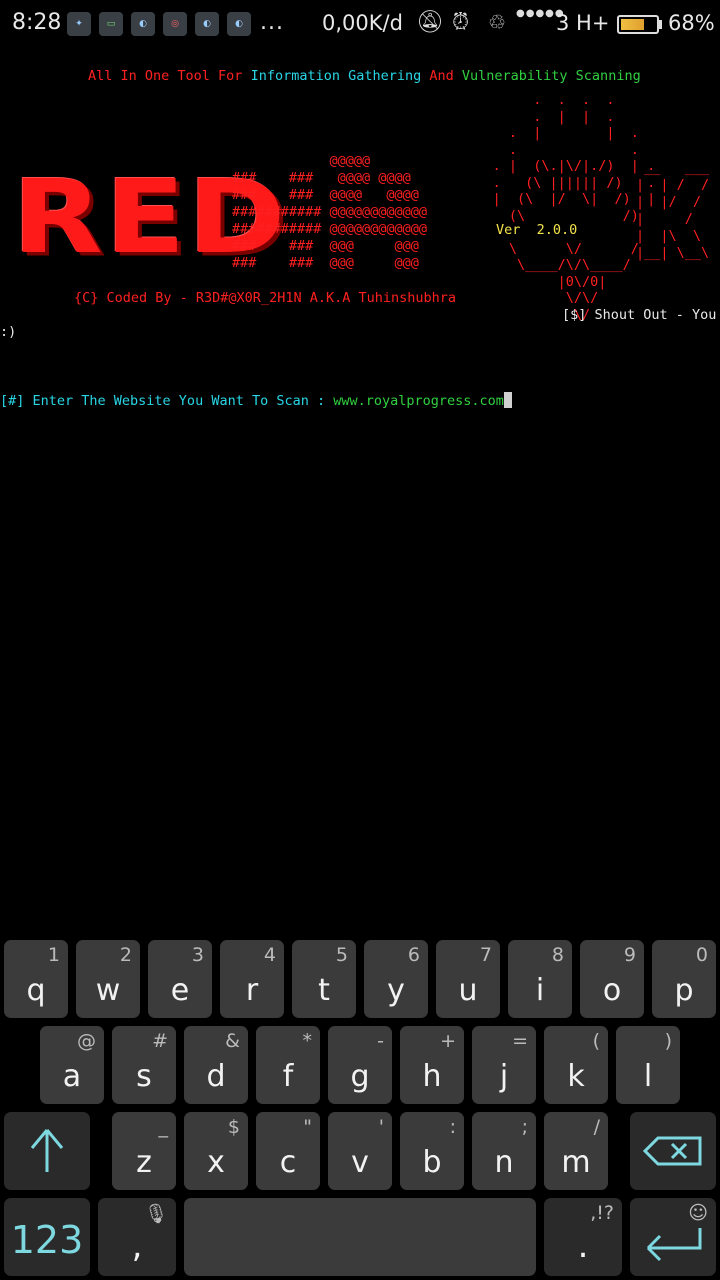 Image resolution: width=720 pixels, height=1280 pixels. I want to click on key-hint: +, so click(448, 1041).